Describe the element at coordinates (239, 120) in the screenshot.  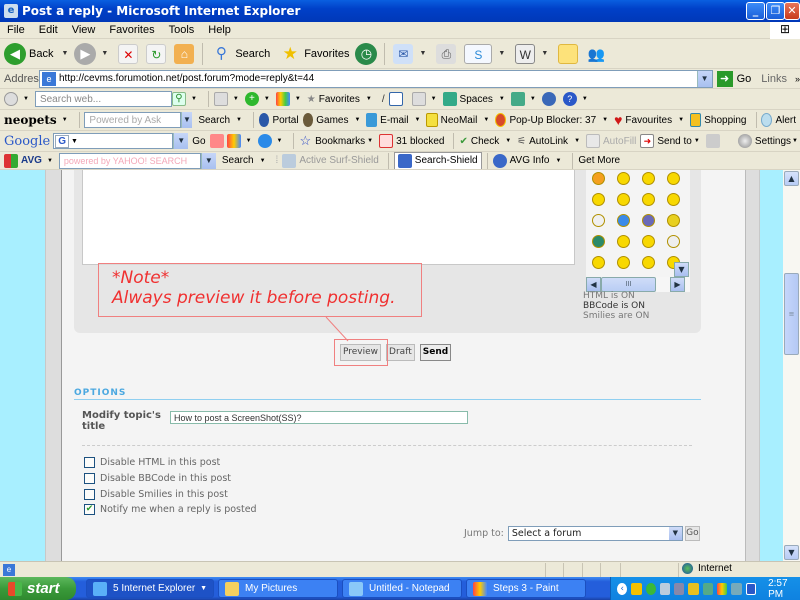
I see `neopets-search-dropdown: ▼` at that location.